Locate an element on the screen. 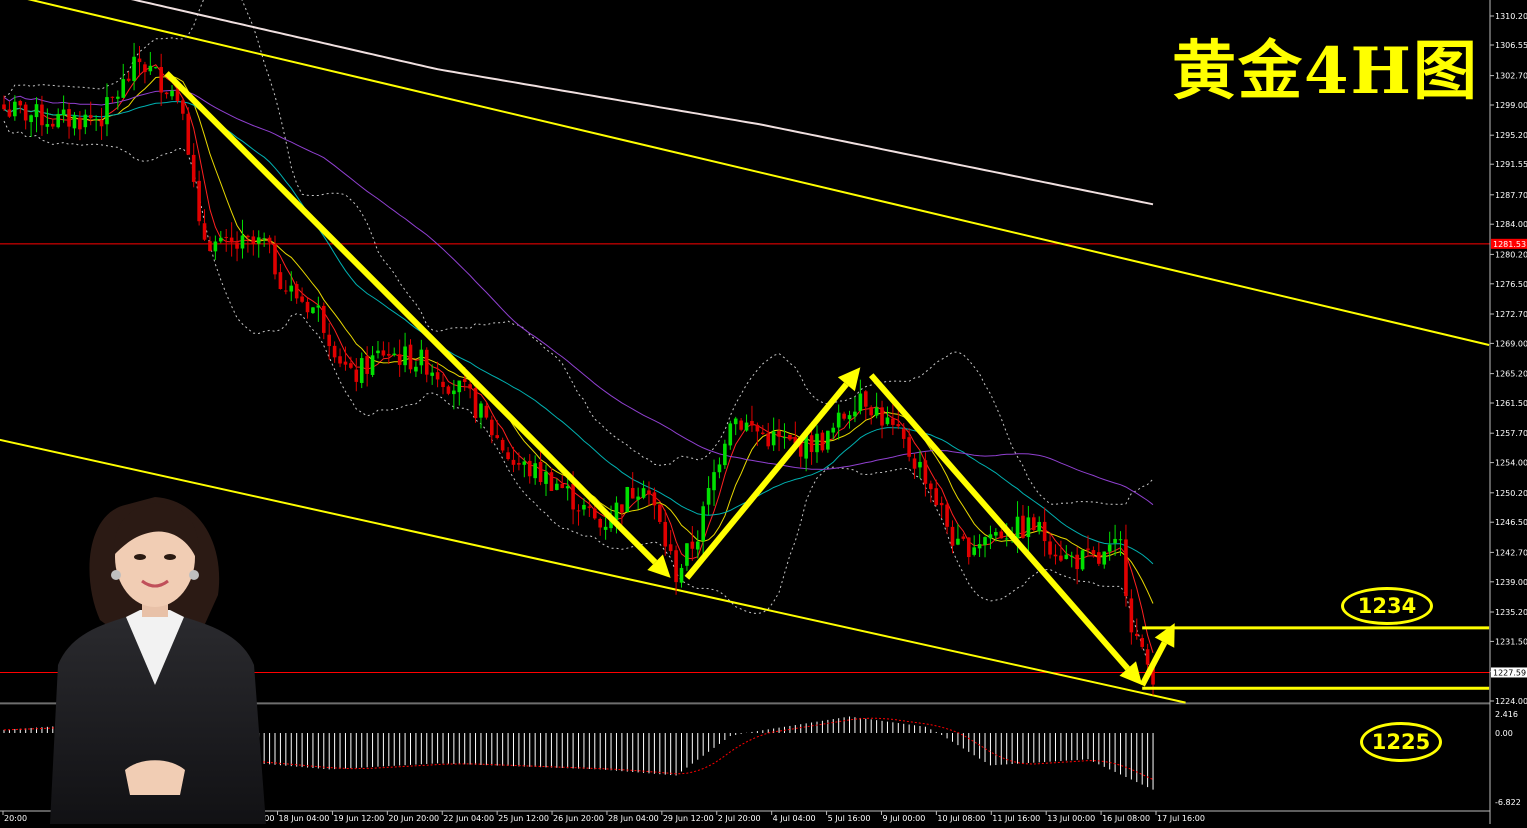 This screenshot has width=1527, height=828. price-tick-label: 1272.70 is located at coordinates (1511, 314).